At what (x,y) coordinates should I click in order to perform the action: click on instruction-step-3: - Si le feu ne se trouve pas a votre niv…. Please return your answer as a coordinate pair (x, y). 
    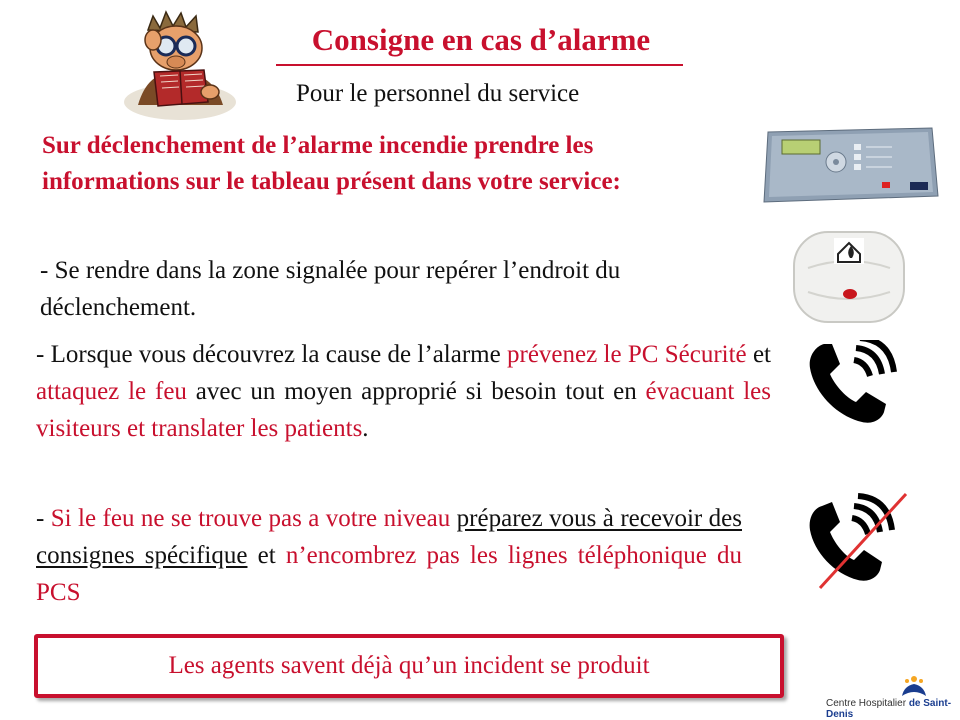
    Looking at the image, I should click on (389, 555).